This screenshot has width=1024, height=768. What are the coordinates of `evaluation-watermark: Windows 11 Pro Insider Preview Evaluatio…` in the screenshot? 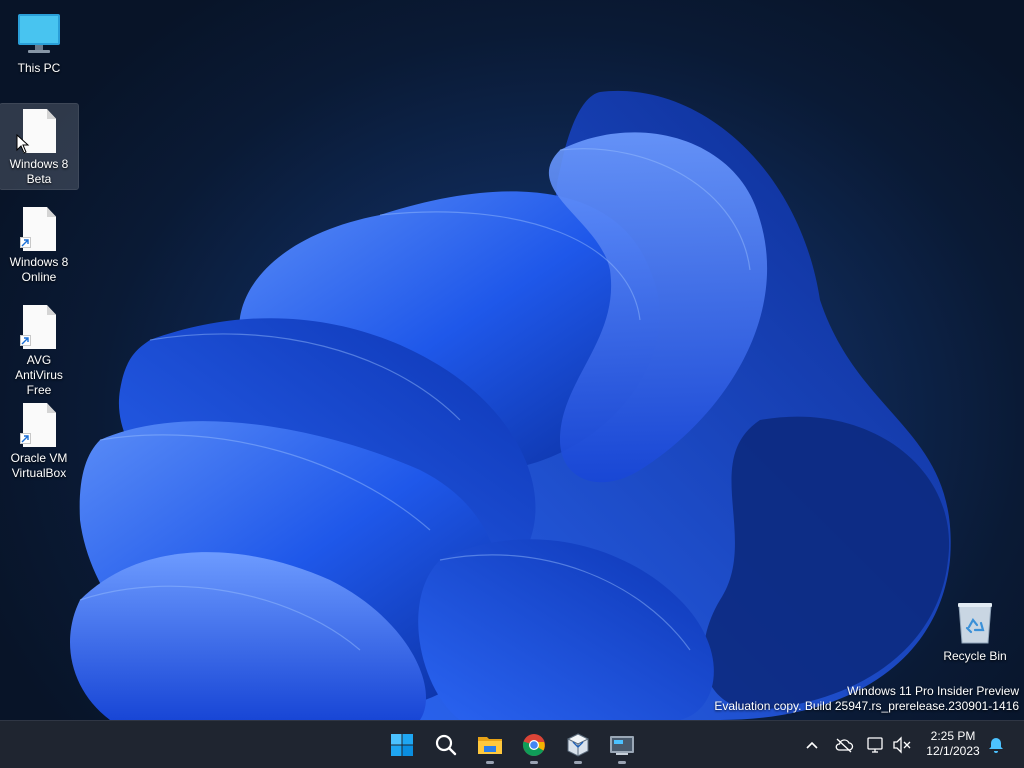 It's located at (866, 699).